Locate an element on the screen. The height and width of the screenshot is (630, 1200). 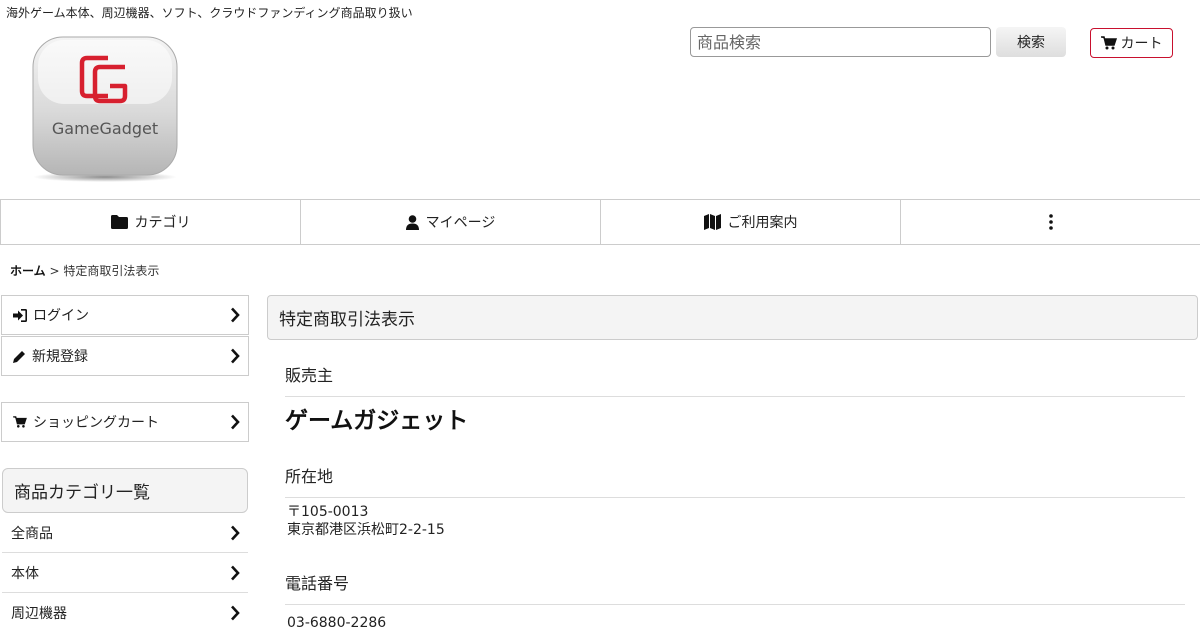
sidebar-cart-button: ショッピングカート is located at coordinates (125, 422).